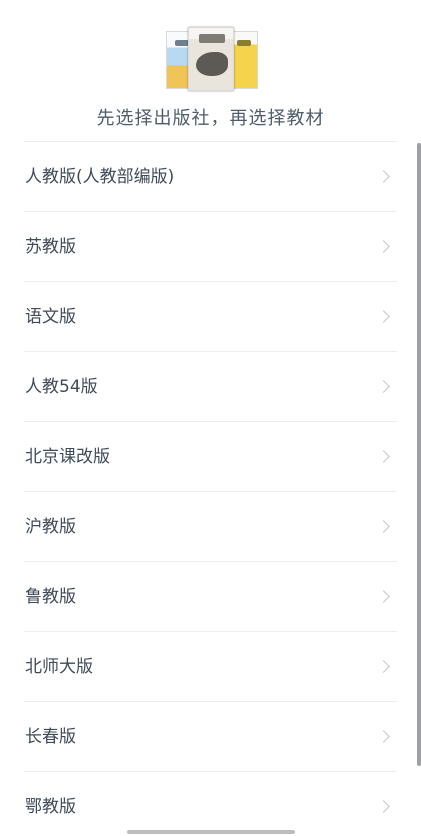  Describe the element at coordinates (210, 118) in the screenshot. I see `page-subtitle: 先选择出版社，再选择教材` at that location.